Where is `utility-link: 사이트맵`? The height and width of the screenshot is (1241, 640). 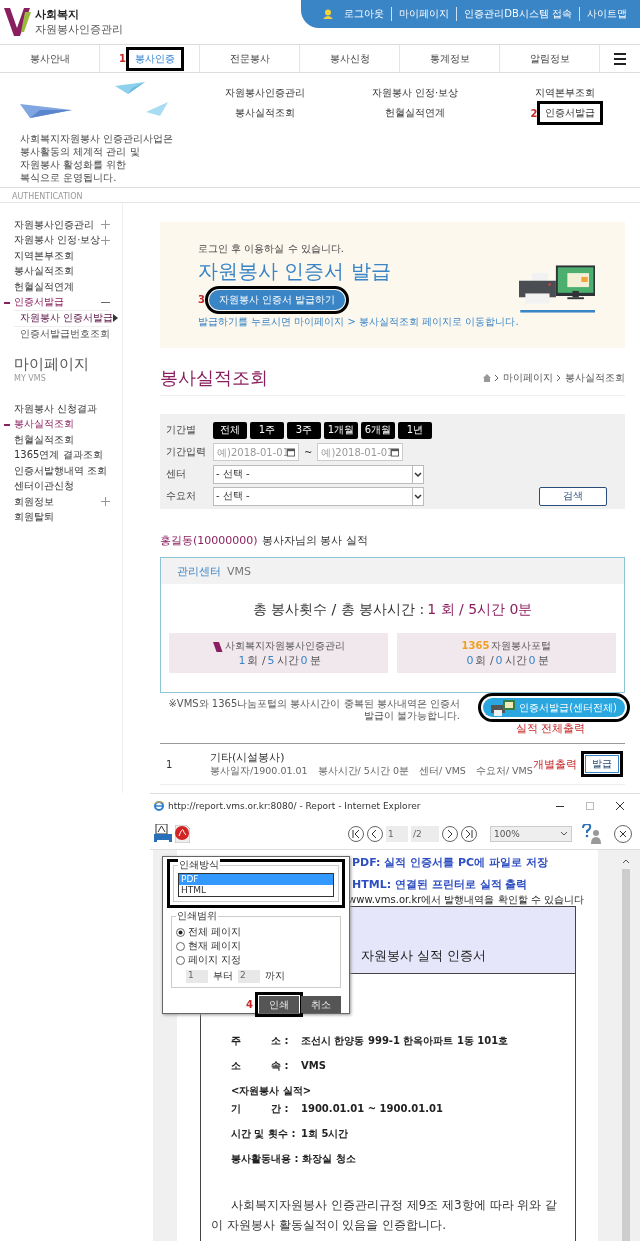
utility-link: 사이트맵 is located at coordinates (606, 14).